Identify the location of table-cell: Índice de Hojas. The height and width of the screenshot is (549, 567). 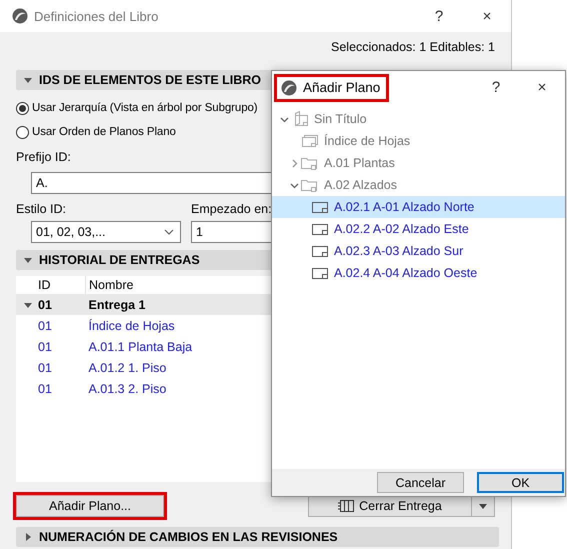
(131, 325).